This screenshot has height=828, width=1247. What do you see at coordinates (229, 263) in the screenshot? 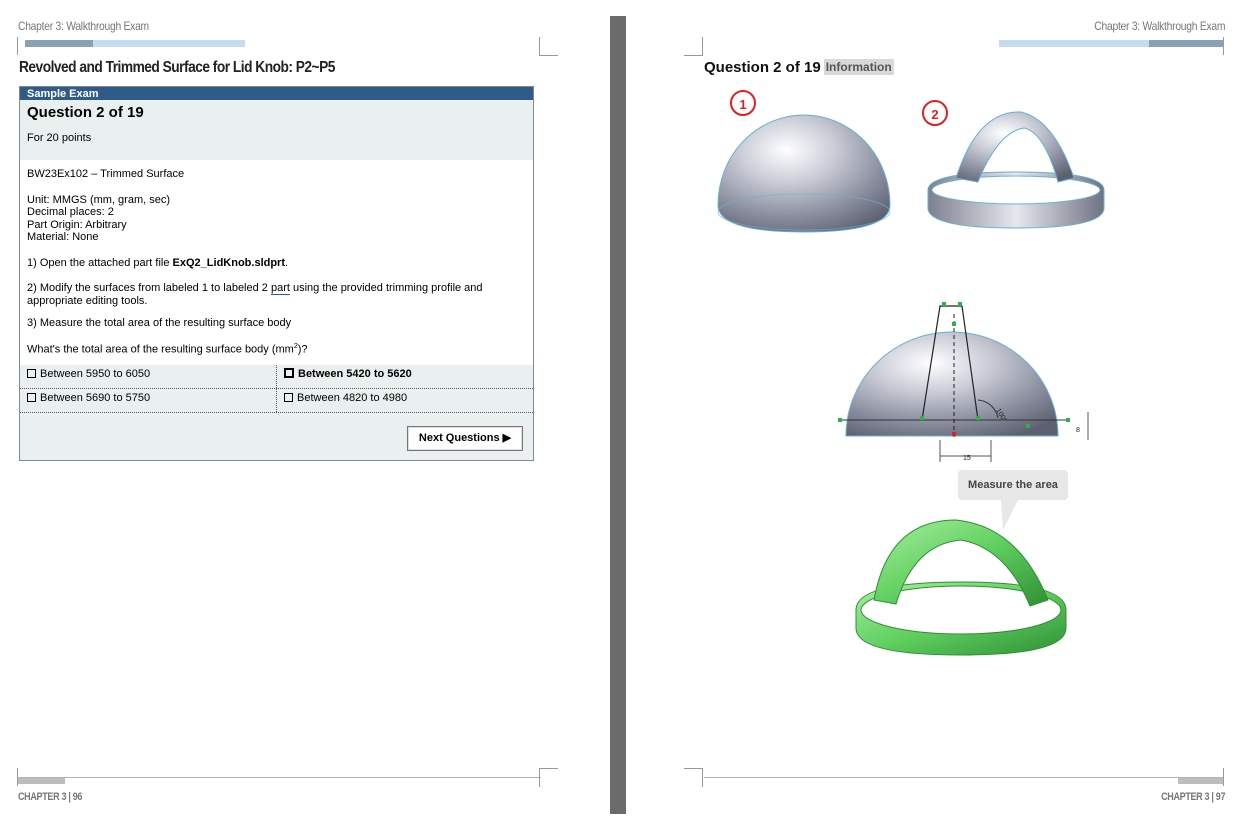
I see `part-file-name: ExQ2_LidKnob.sldprt` at bounding box center [229, 263].